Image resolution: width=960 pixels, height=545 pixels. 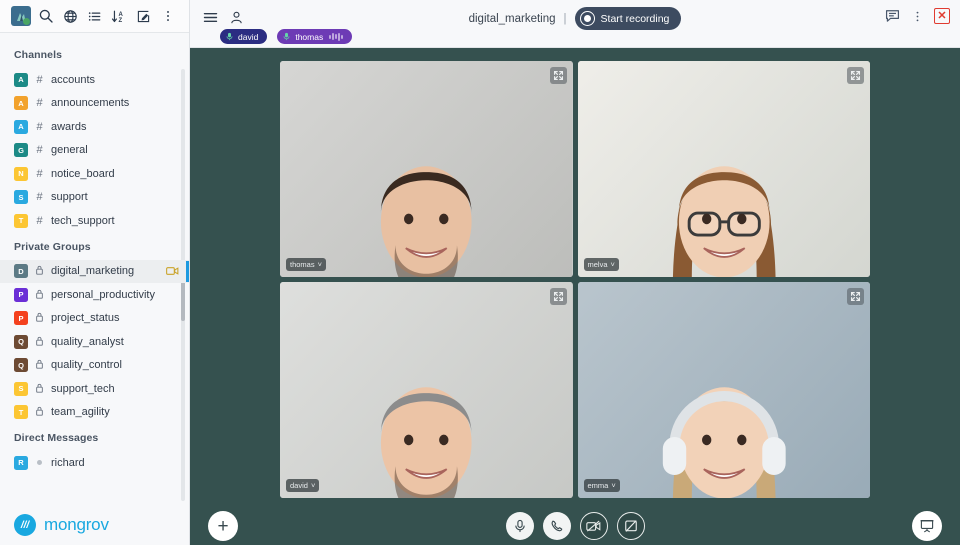 I want to click on record-label: Start recording, so click(x=635, y=18).